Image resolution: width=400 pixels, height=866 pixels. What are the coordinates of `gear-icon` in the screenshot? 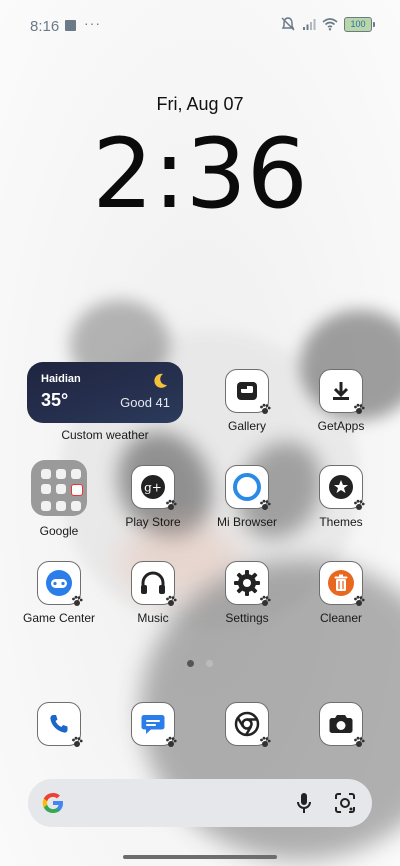 It's located at (248, 583).